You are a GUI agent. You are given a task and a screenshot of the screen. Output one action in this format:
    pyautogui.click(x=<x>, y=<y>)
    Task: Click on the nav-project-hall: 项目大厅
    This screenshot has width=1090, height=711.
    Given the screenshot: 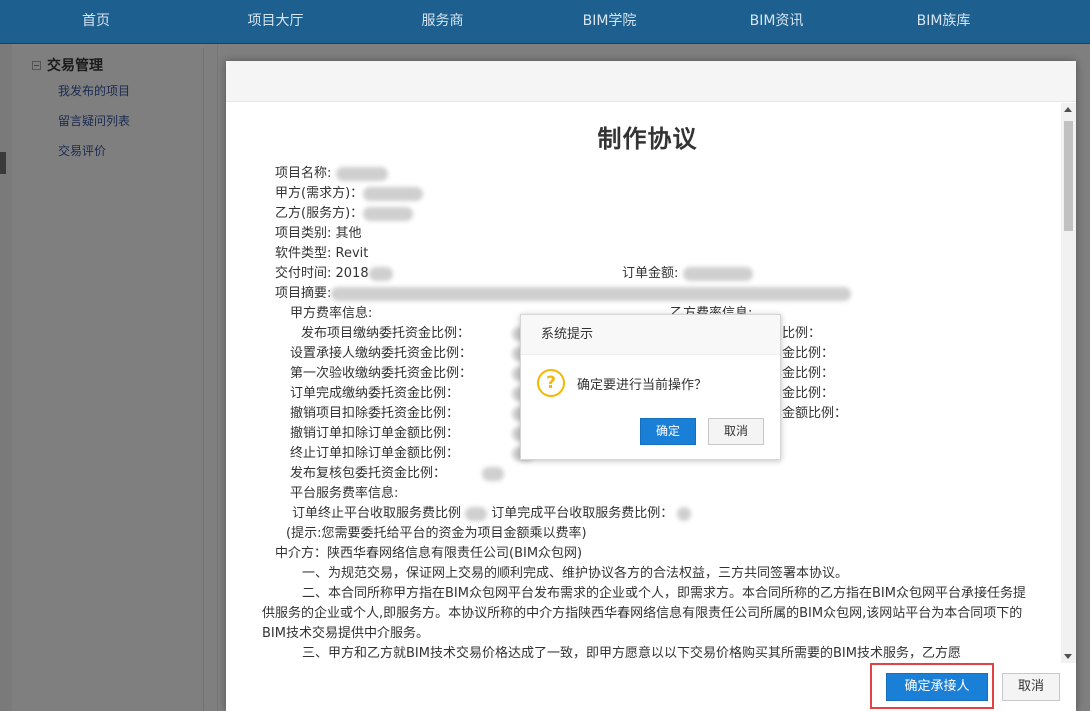 What is the action you would take?
    pyautogui.click(x=275, y=21)
    